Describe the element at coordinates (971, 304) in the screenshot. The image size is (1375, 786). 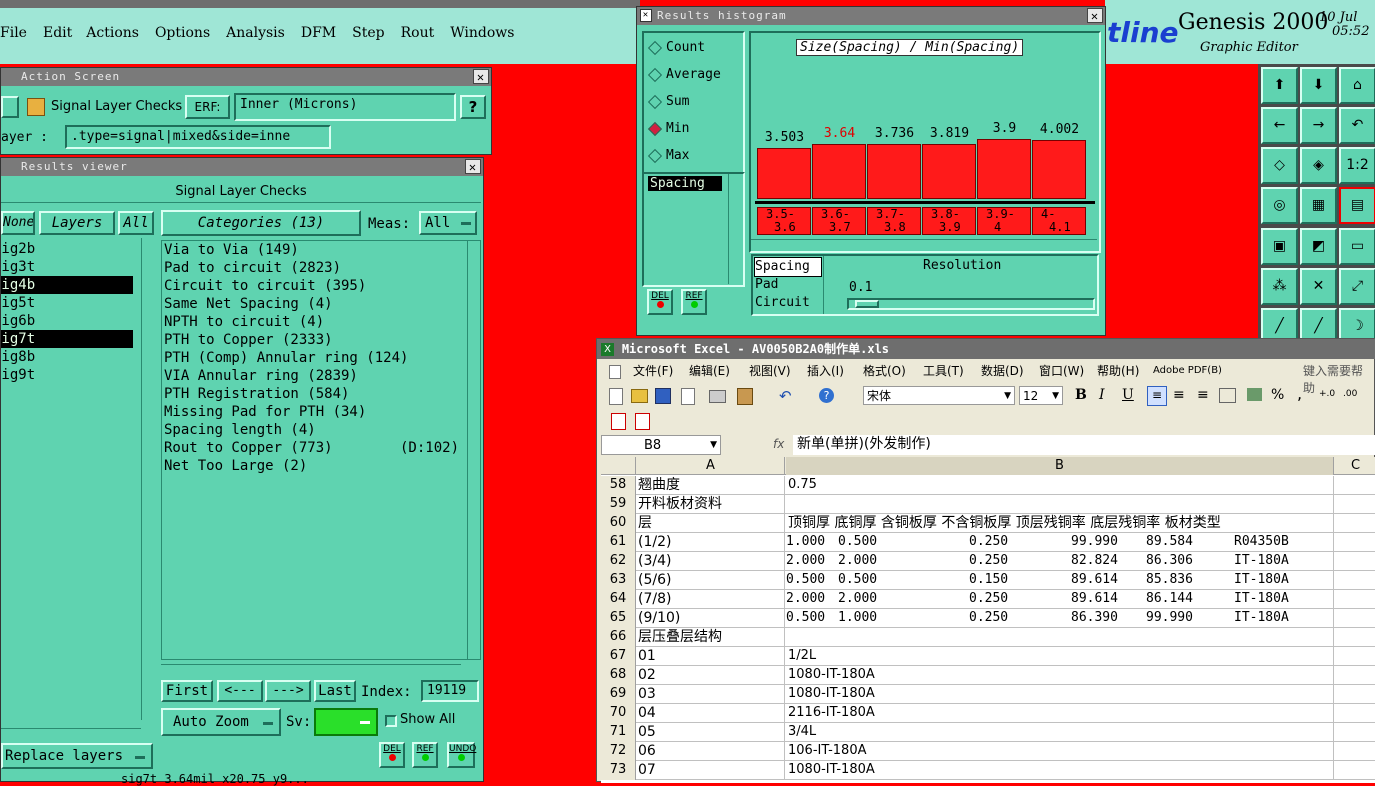
I see `resolution-slider` at that location.